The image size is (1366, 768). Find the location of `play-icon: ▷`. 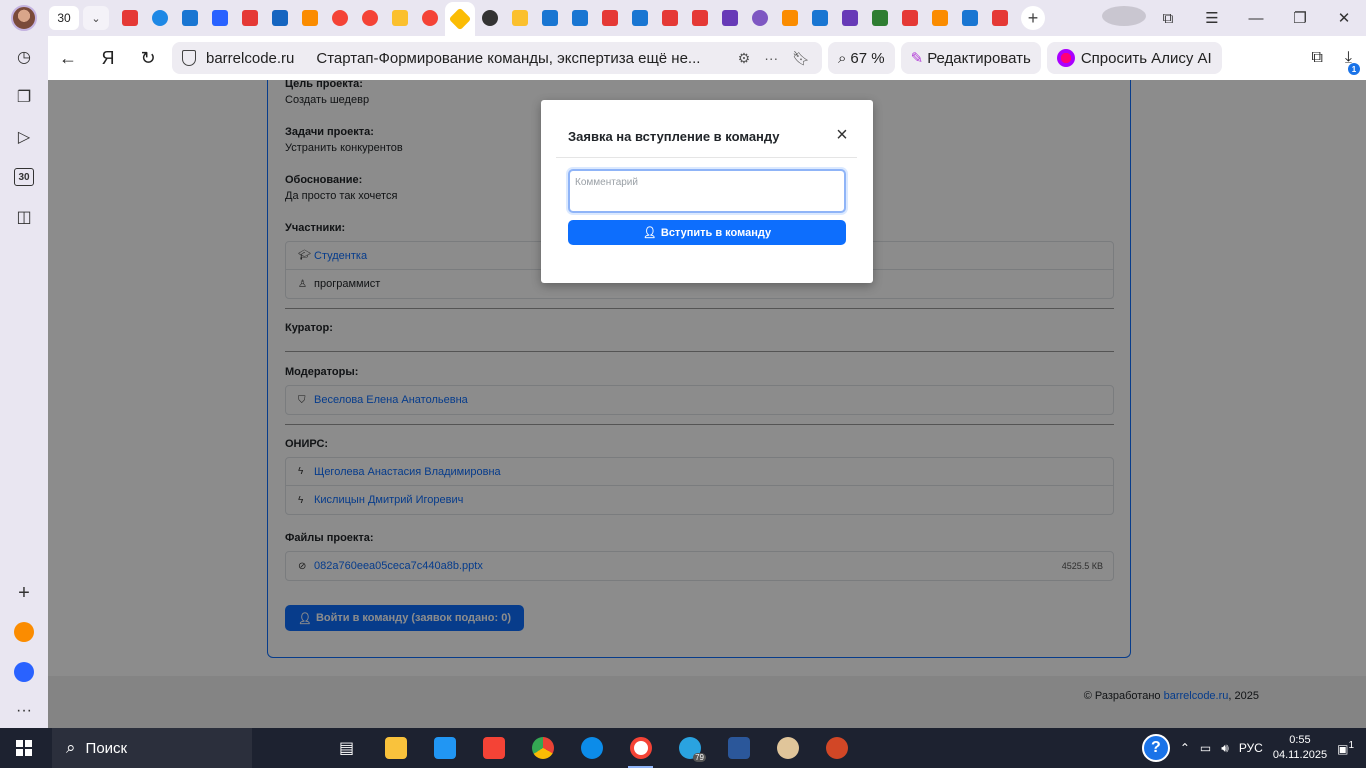

play-icon: ▷ is located at coordinates (24, 137).